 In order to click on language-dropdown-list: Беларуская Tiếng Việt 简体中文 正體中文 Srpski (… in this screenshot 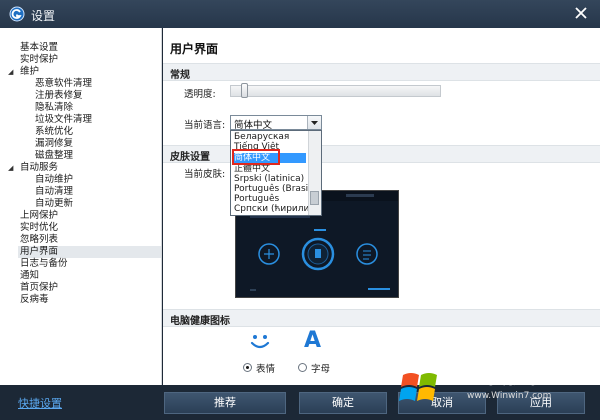, I will do `click(276, 173)`.